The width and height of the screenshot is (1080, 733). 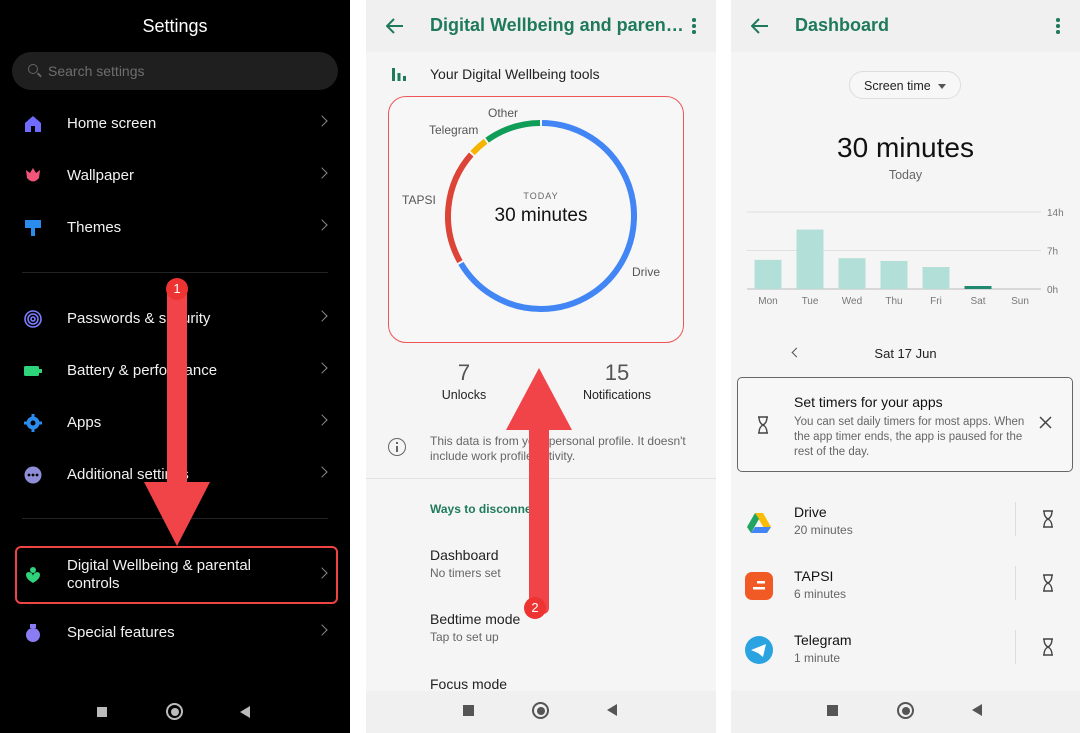 What do you see at coordinates (175, 124) in the screenshot?
I see `settings-item-home-screen: Home screen` at bounding box center [175, 124].